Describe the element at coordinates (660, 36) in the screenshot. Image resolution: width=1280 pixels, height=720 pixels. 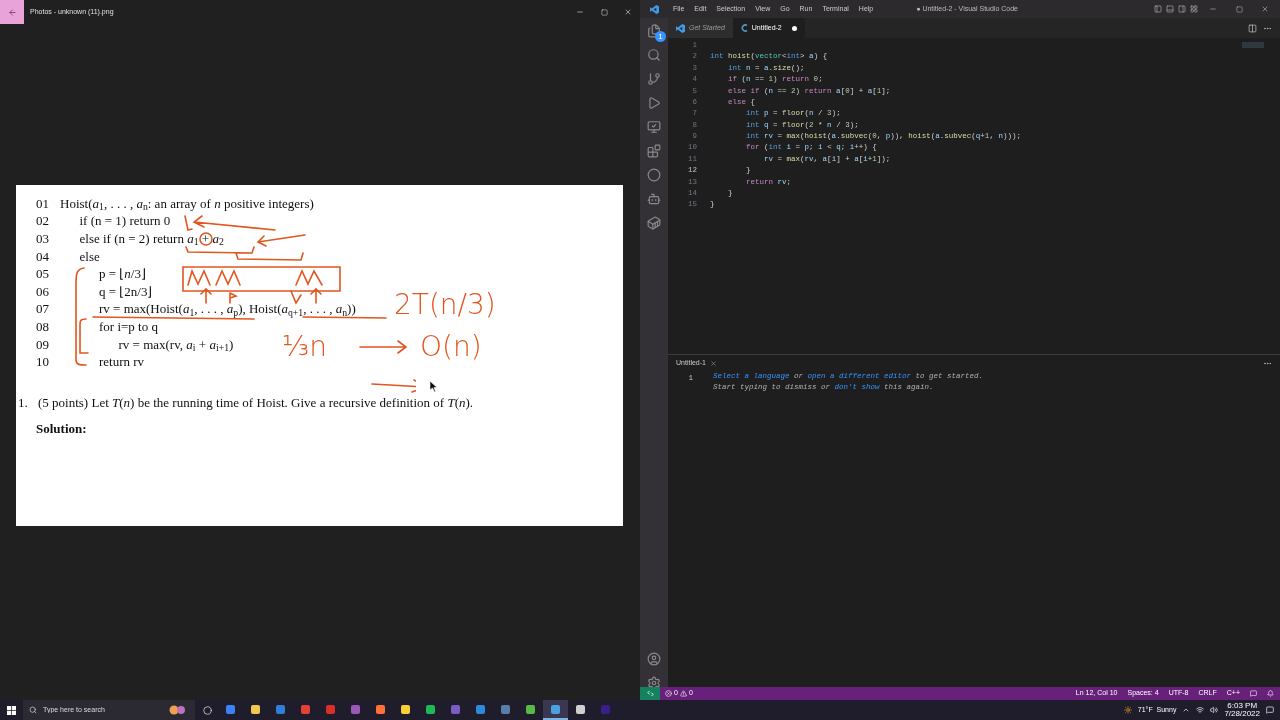
I see `notification-badge: 1` at that location.